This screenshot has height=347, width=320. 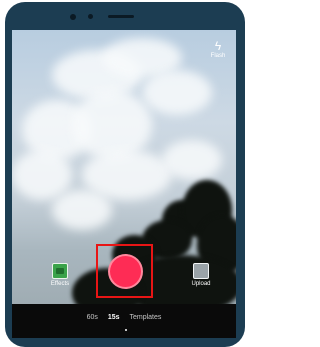 What do you see at coordinates (124, 317) in the screenshot?
I see `mode-tabs: 60s 15s Templates` at bounding box center [124, 317].